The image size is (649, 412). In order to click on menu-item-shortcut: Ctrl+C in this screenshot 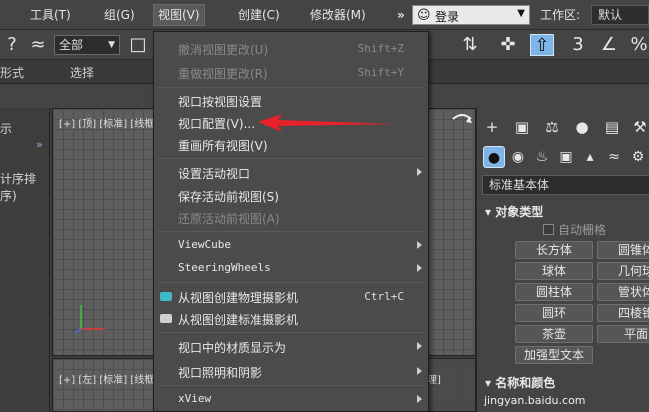, I will do `click(384, 296)`.